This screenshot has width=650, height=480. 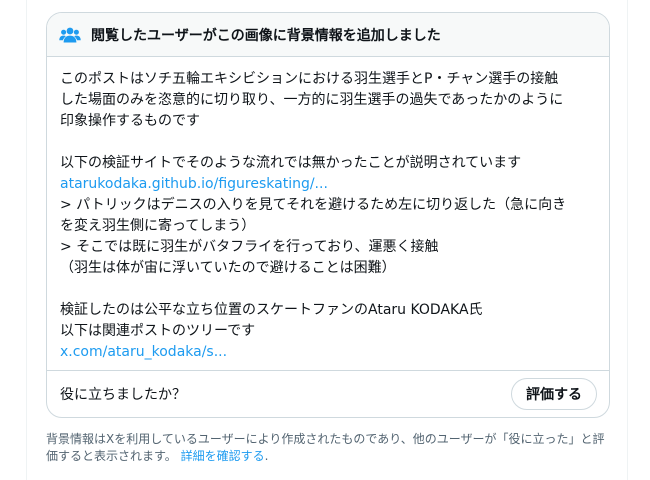 What do you see at coordinates (312, 100) in the screenshot?
I see `note-text-line: した場面のみを恣意的に切り取り、一方的に羽生選手の過失であったかのように` at bounding box center [312, 100].